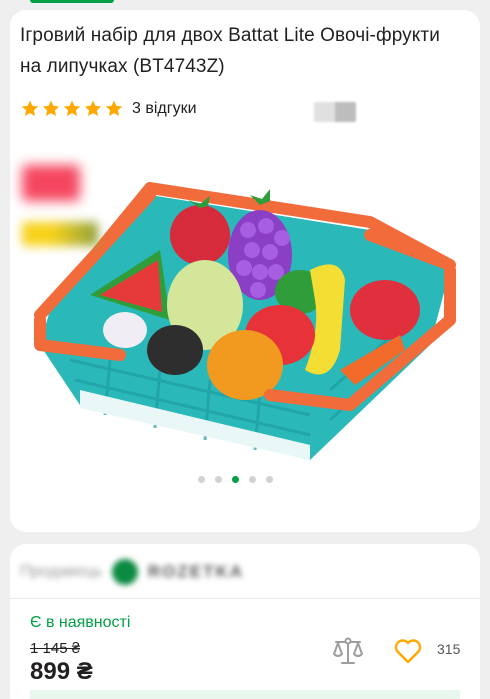  I want to click on gallery-dots, so click(235, 479).